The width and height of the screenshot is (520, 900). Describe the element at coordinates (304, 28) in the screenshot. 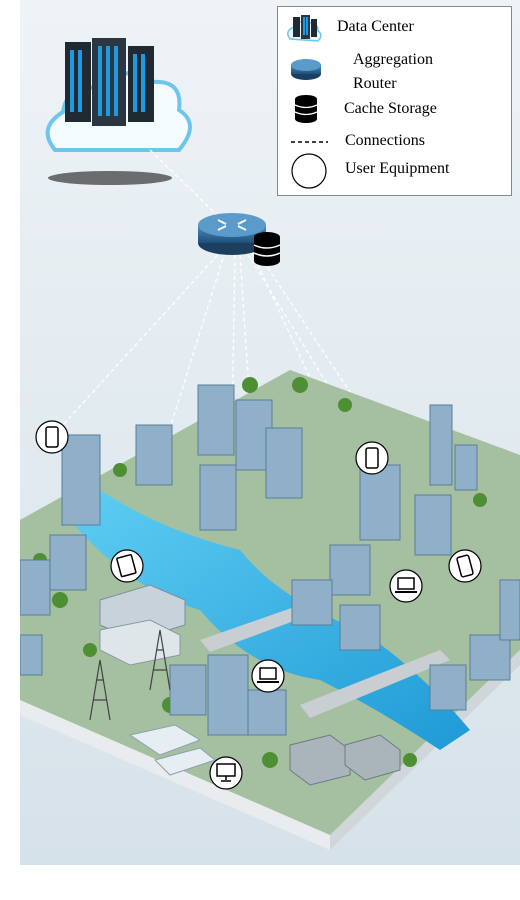

I see `data-center-icon` at that location.